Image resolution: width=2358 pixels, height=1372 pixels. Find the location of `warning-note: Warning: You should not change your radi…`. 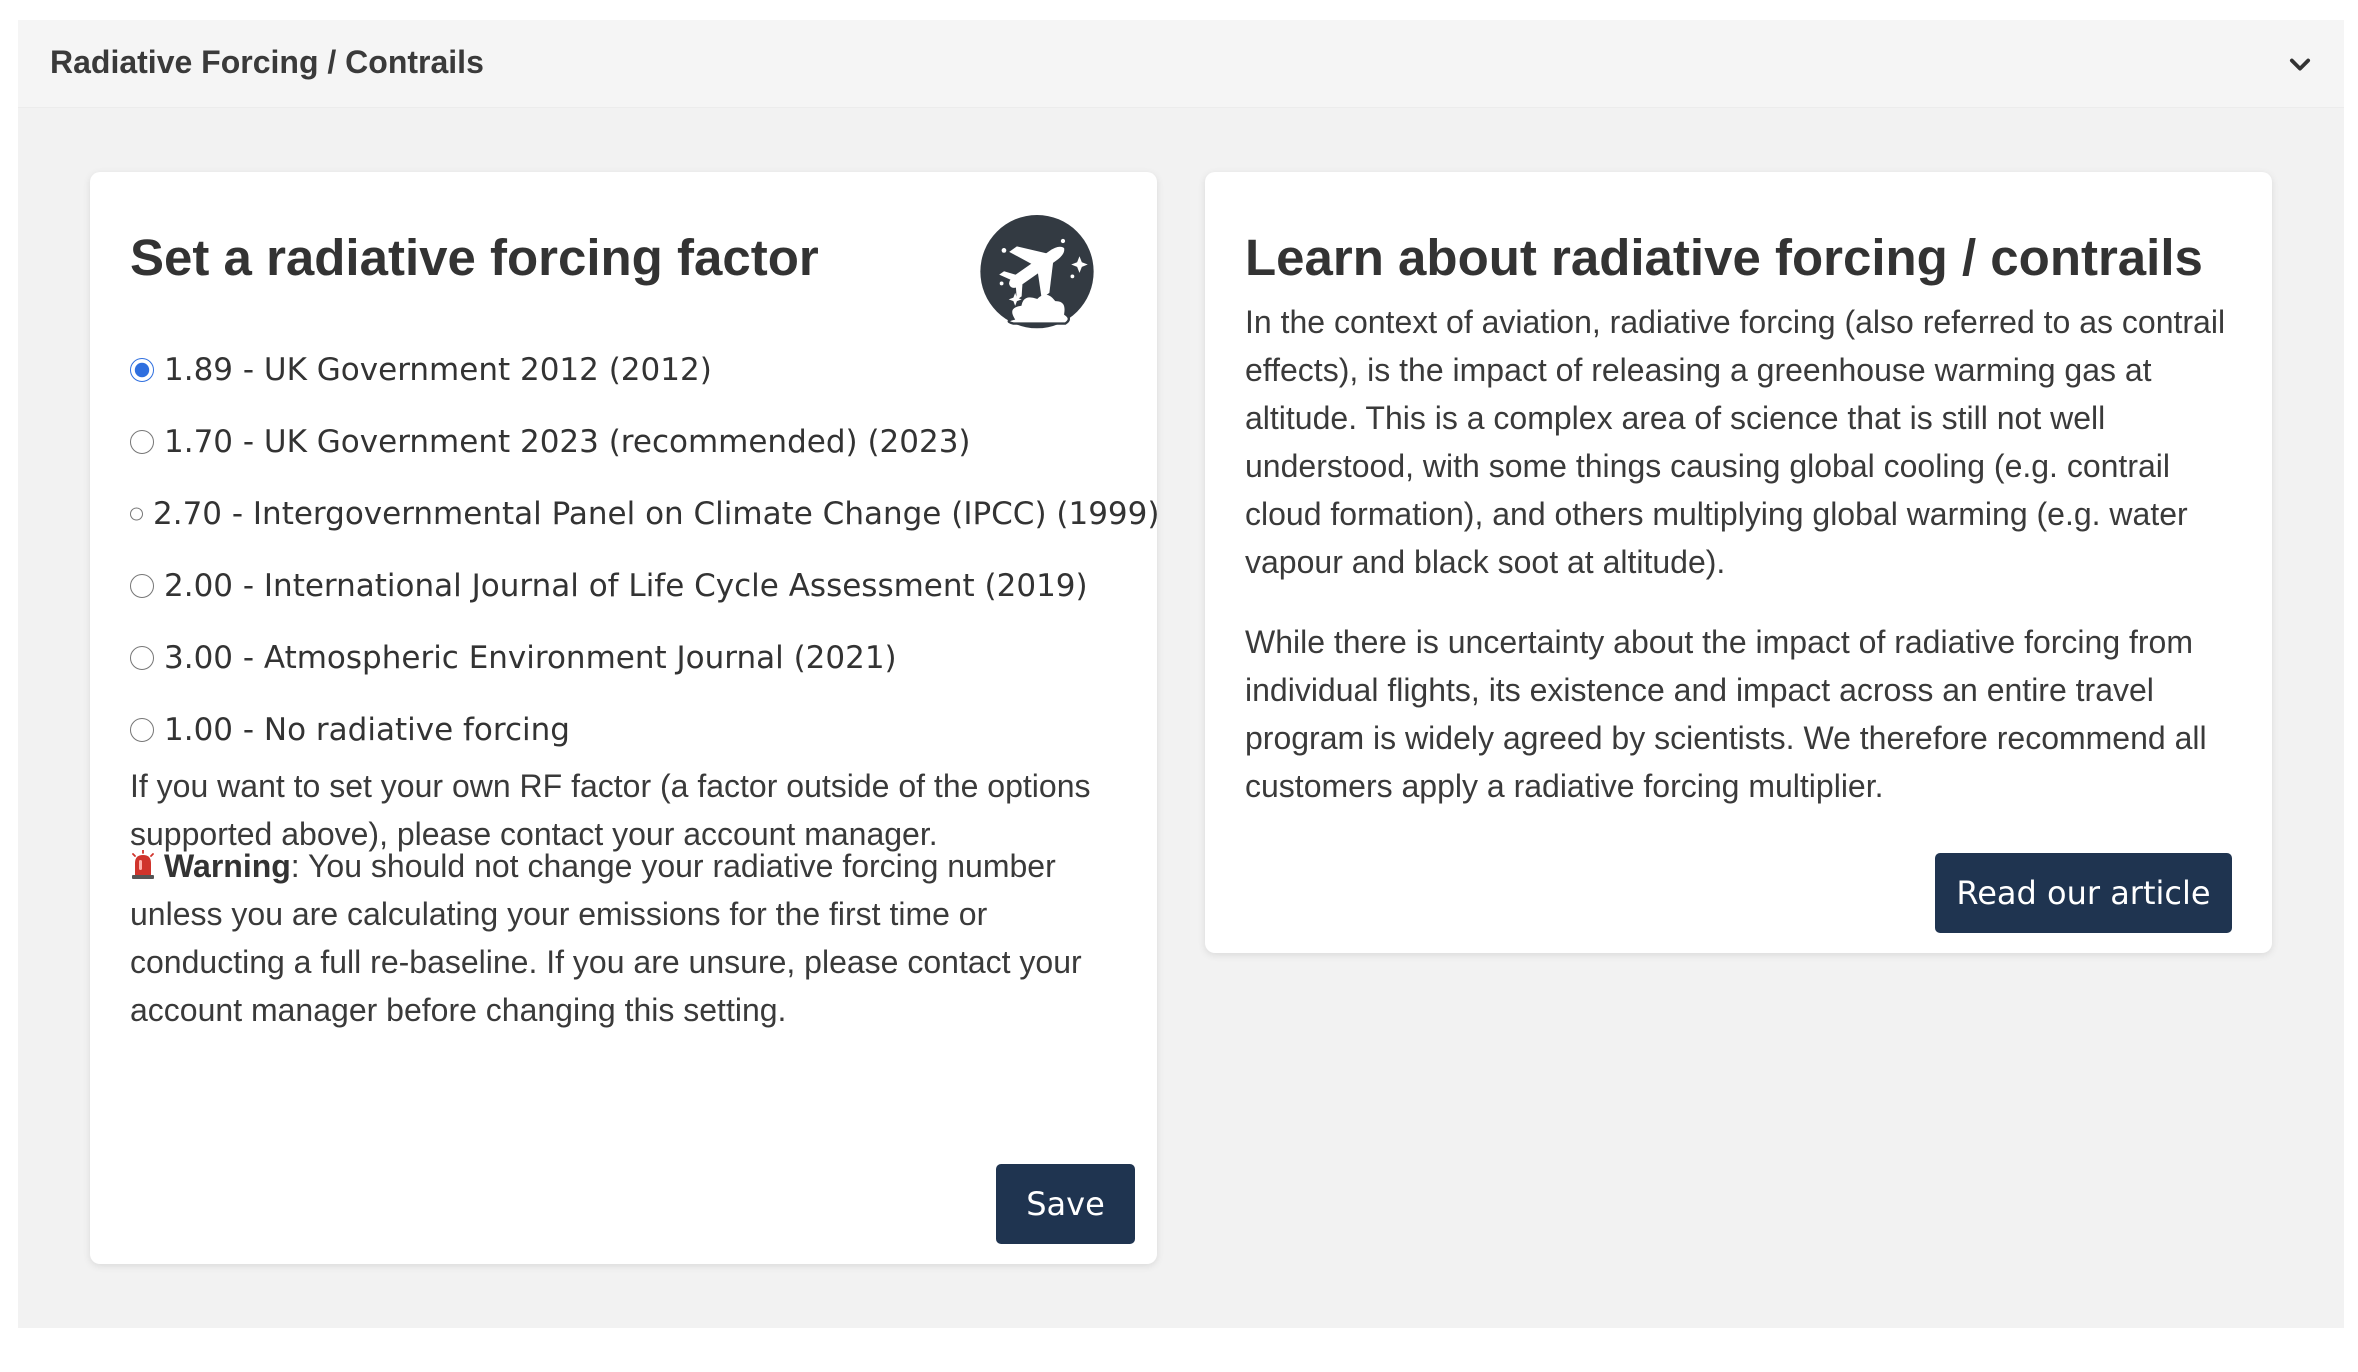

warning-note: Warning: You should not change your radi… is located at coordinates (630, 938).